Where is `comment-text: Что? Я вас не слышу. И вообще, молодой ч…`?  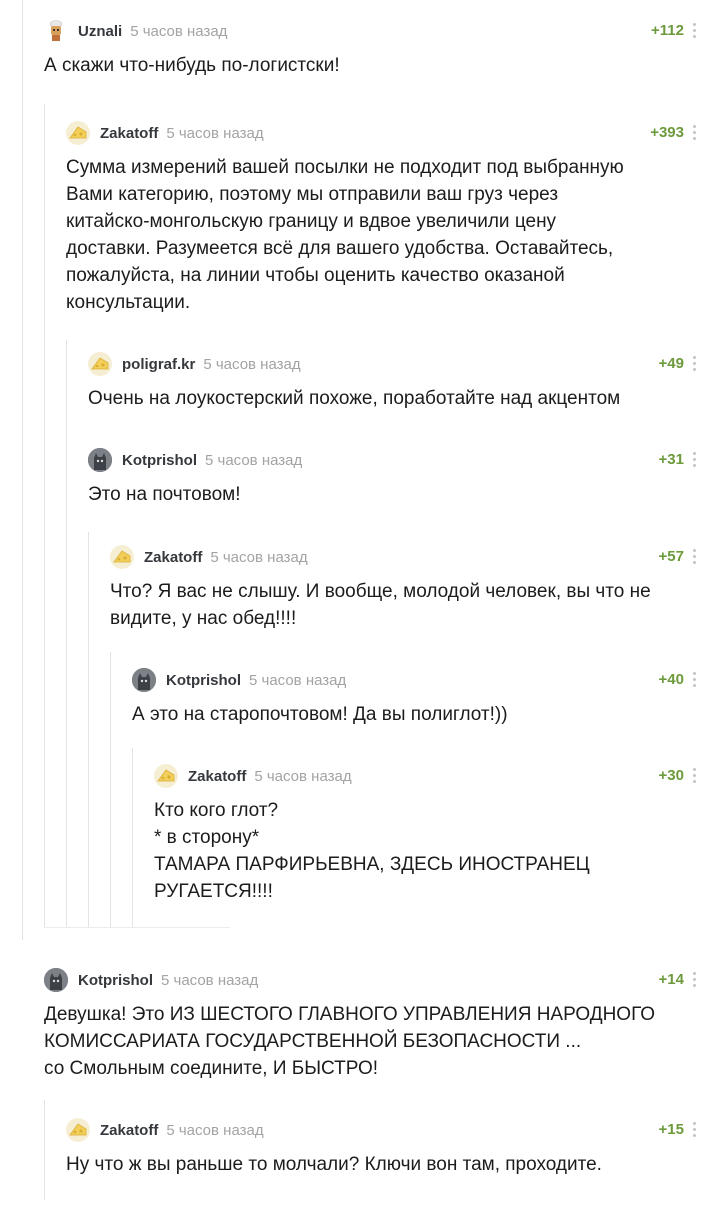
comment-text: Что? Я вас не слышу. И вообще, молодой ч… is located at coordinates (380, 605).